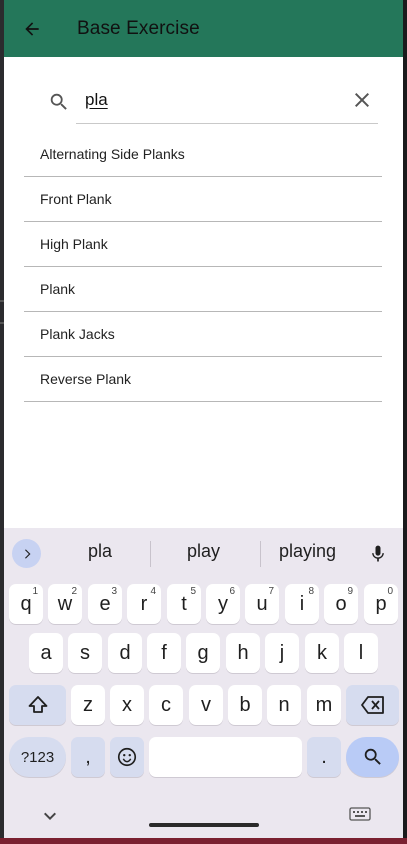  I want to click on search-input, so click(227, 100).